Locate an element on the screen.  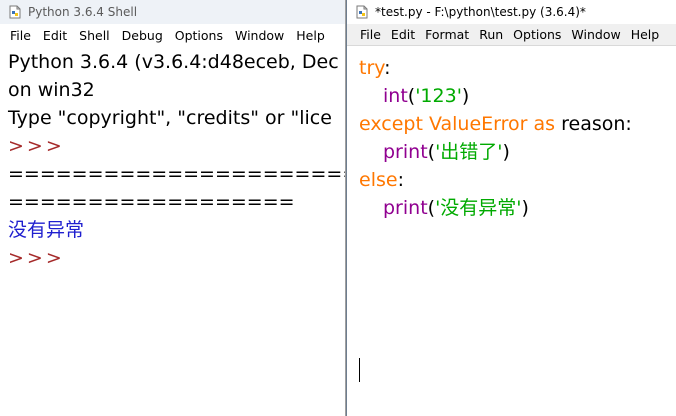
shell-restart-line: ================== is located at coordinates (151, 202).